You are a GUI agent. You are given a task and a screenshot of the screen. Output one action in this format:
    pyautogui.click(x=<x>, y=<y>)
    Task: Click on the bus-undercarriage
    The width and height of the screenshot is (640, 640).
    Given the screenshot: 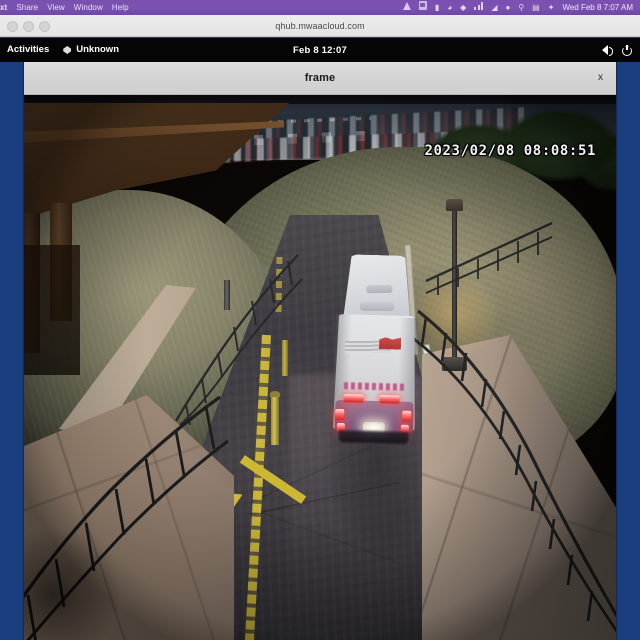 What is the action you would take?
    pyautogui.click(x=373, y=437)
    